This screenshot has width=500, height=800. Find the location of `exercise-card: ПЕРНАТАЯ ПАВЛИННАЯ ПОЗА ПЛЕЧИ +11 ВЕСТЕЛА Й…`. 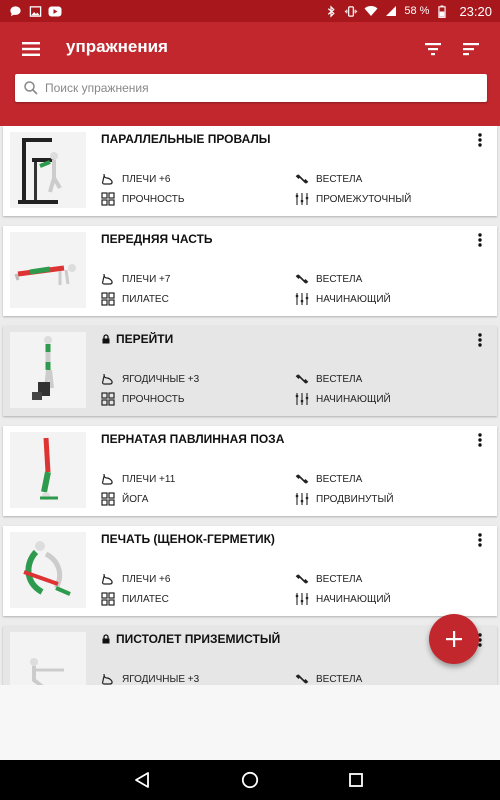

exercise-card: ПЕРНАТАЯ ПАВЛИННАЯ ПОЗА ПЛЕЧИ +11 ВЕСТЕЛА Й… is located at coordinates (250, 471).